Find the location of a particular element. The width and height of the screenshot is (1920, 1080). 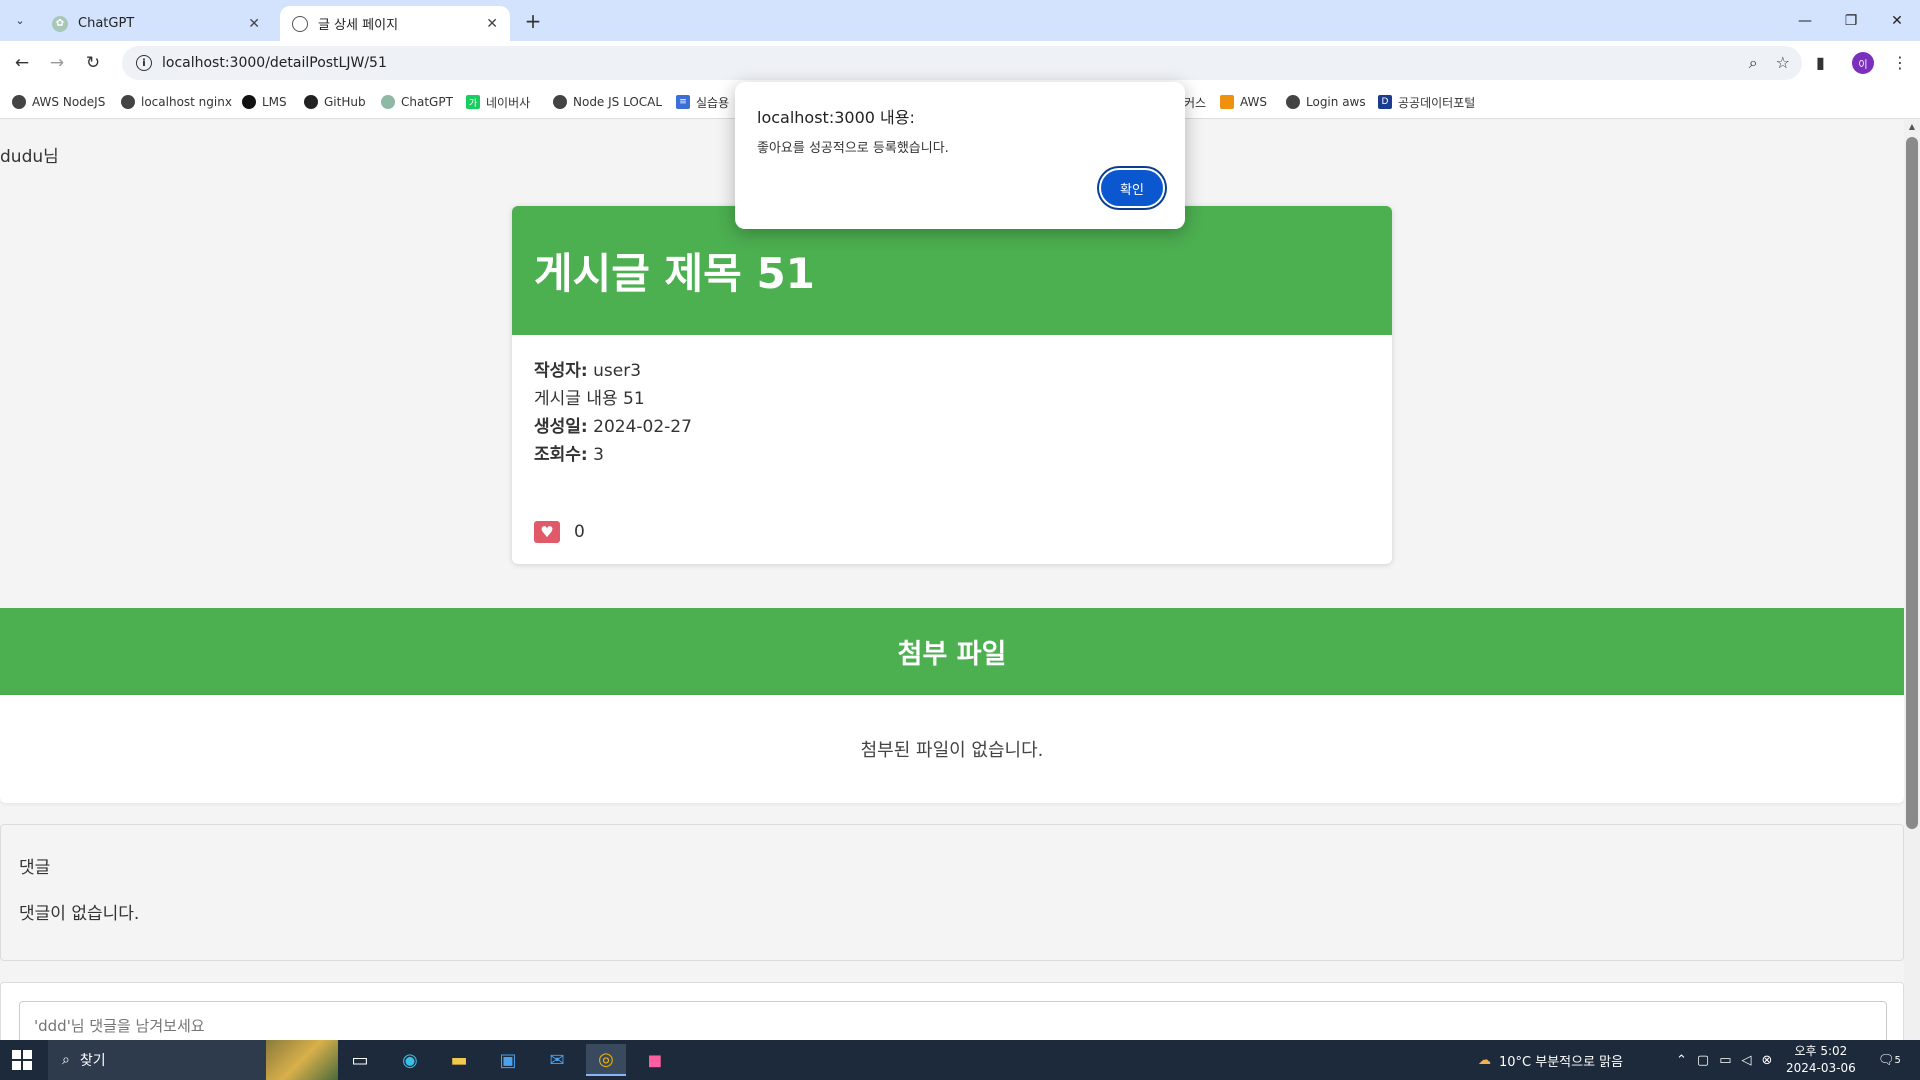

bookmark-lms: LMS is located at coordinates (264, 102).